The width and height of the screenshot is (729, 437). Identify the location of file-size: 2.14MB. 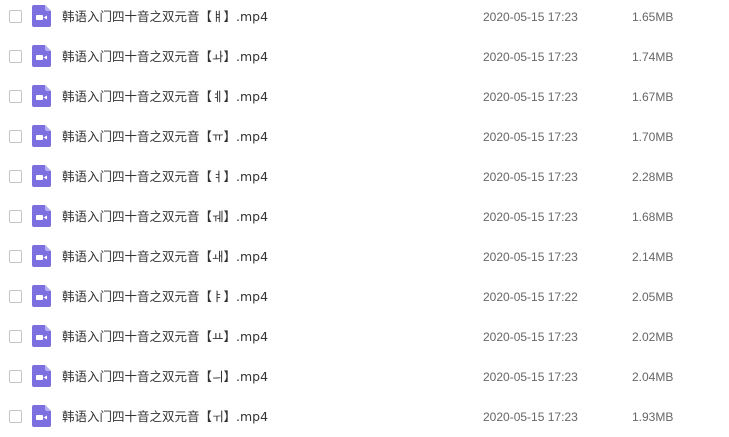
(653, 257).